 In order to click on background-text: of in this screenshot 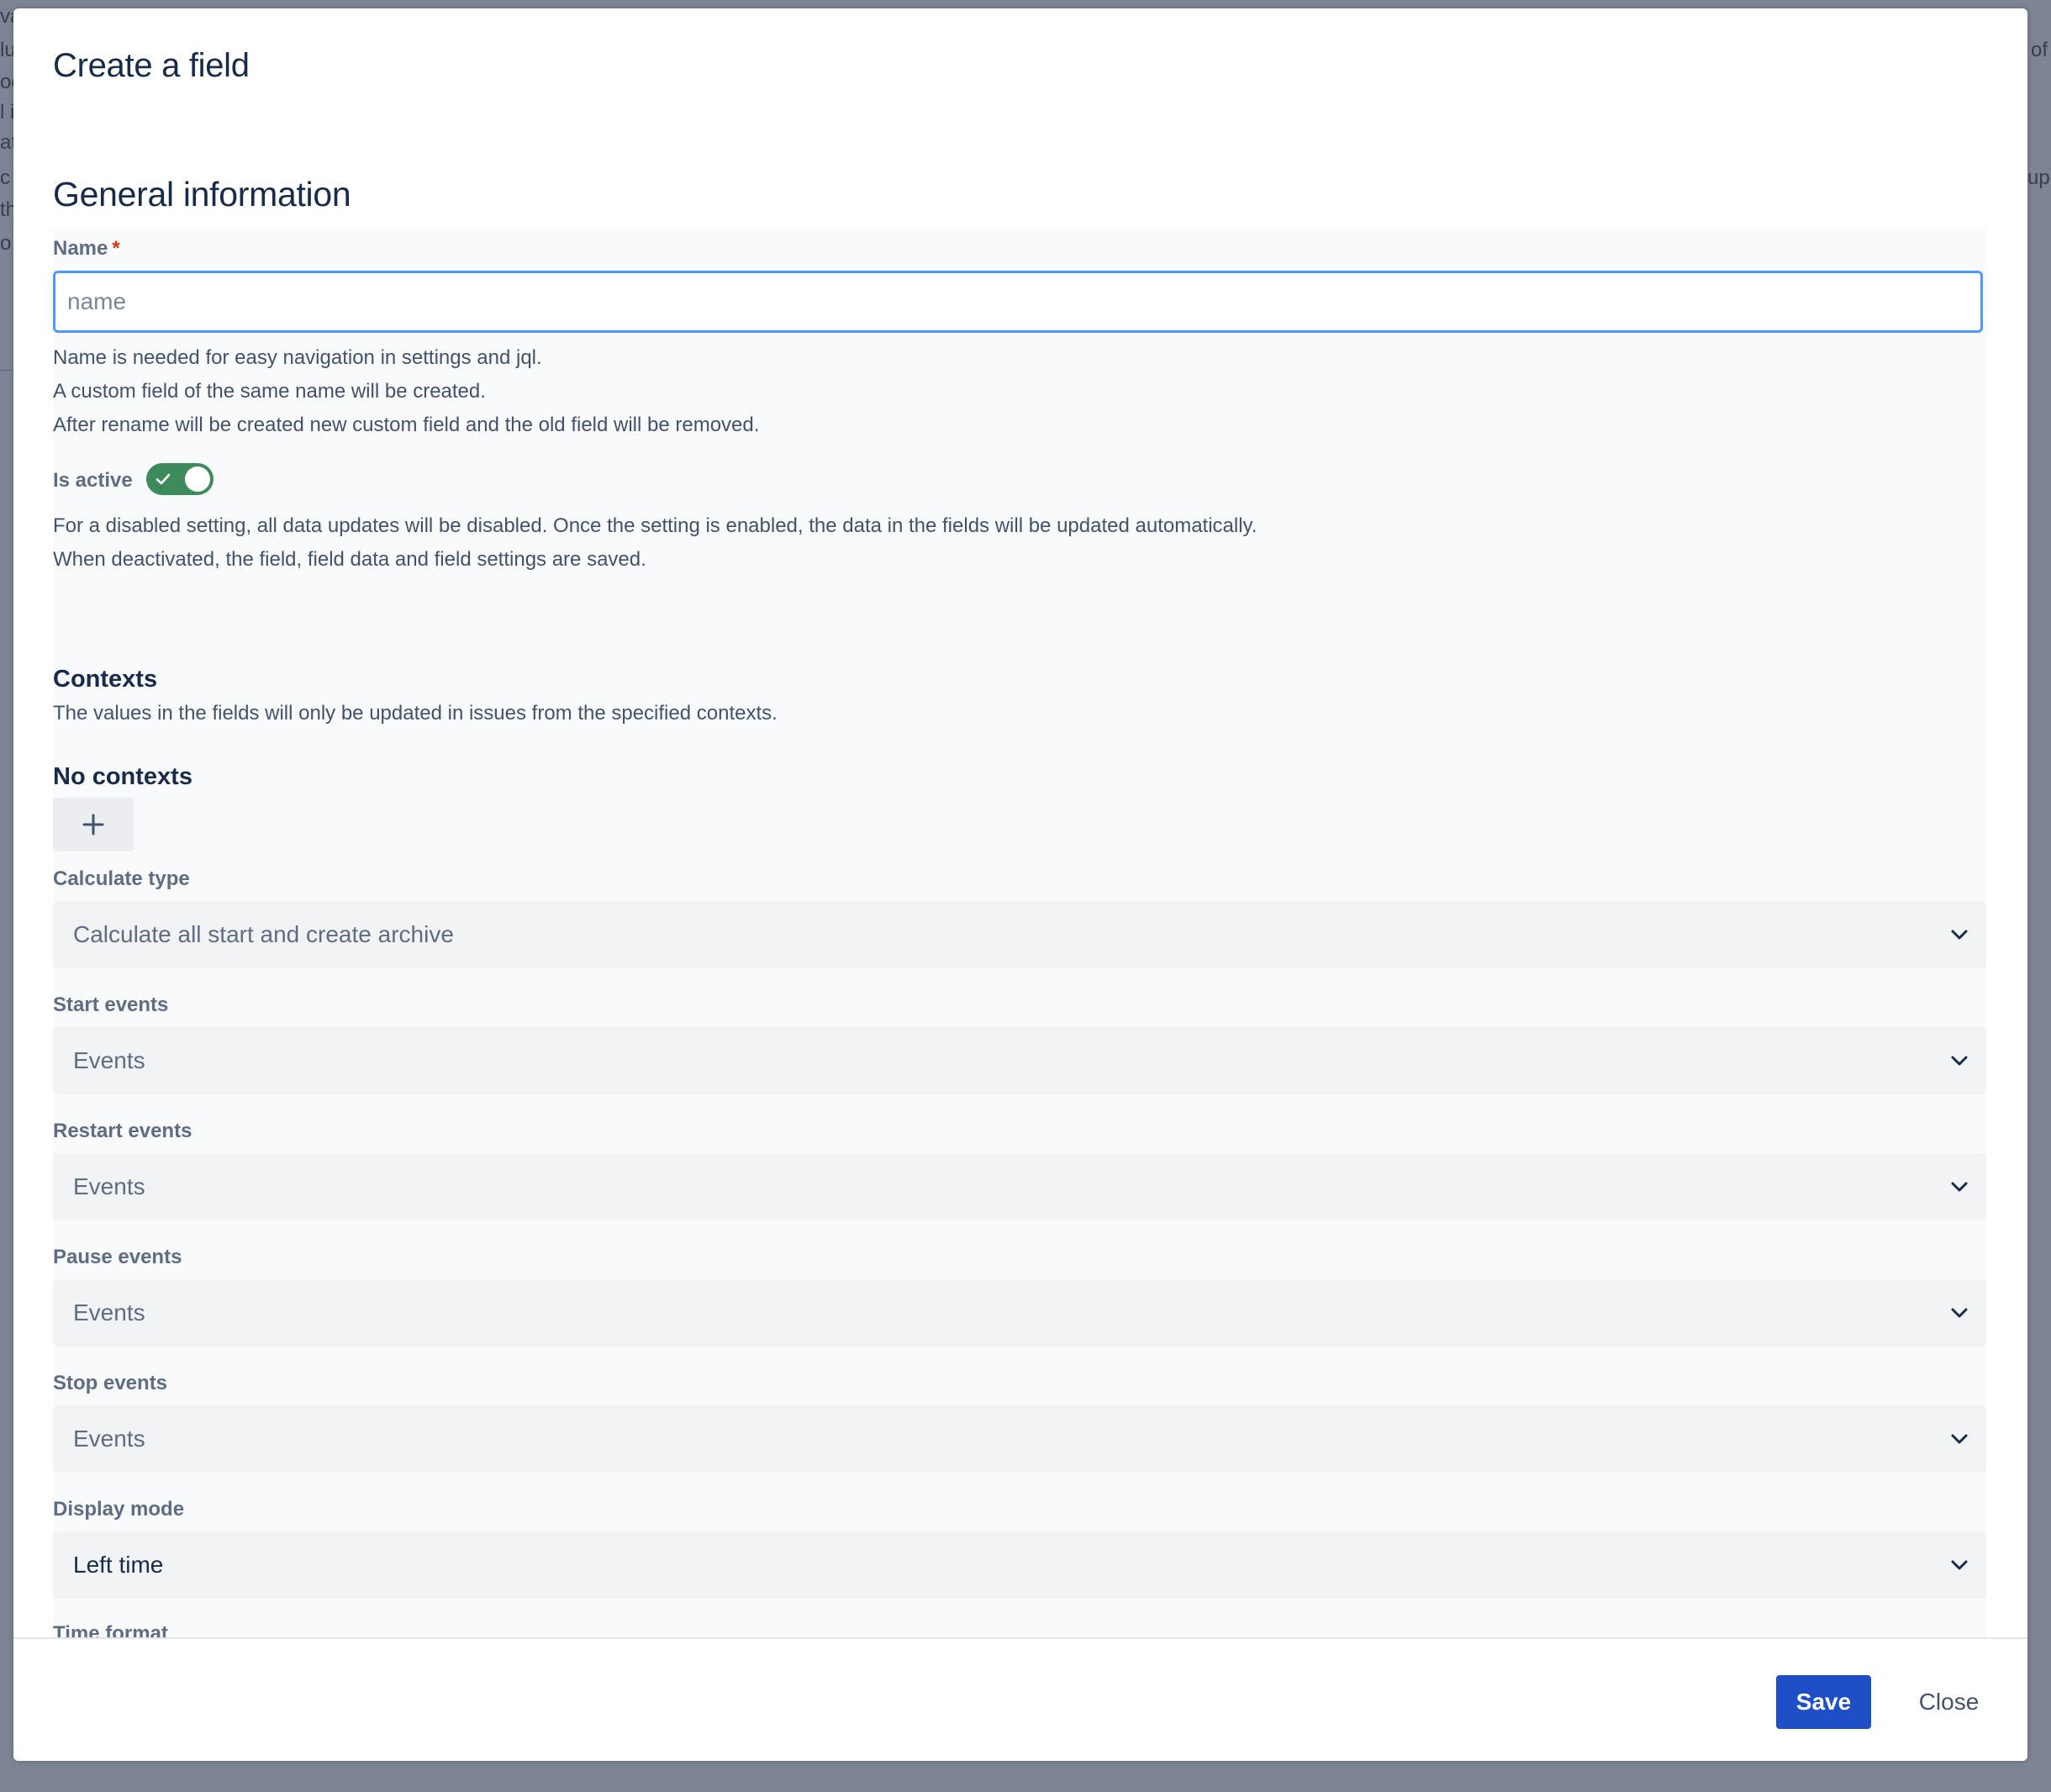, I will do `click(2039, 50)`.